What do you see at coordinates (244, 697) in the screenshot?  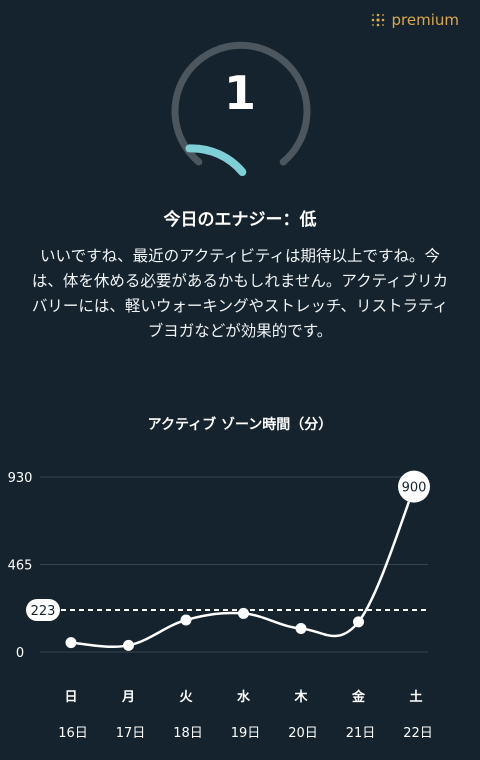 I see `x-weekday-label: 水` at bounding box center [244, 697].